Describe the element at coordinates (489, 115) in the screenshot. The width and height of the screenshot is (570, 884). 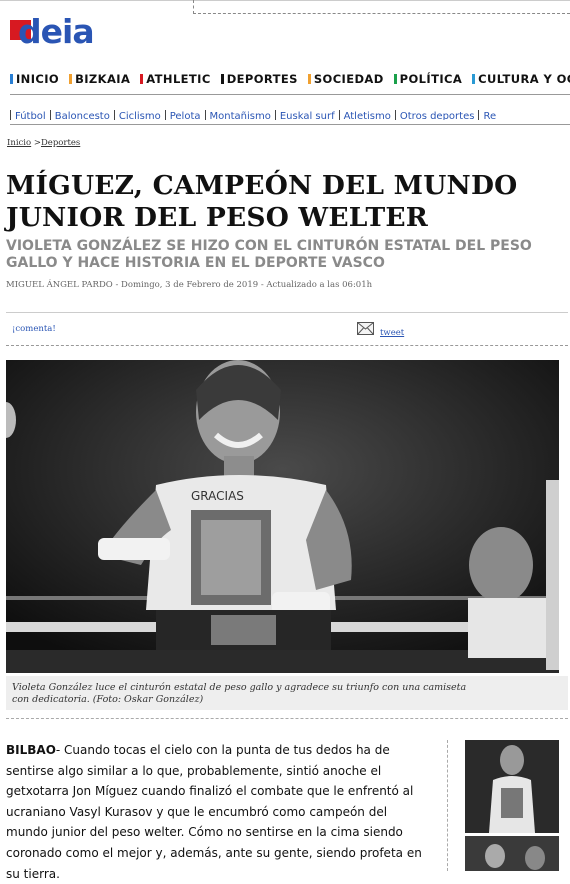
I see `sub-nav-item-8: Re` at that location.